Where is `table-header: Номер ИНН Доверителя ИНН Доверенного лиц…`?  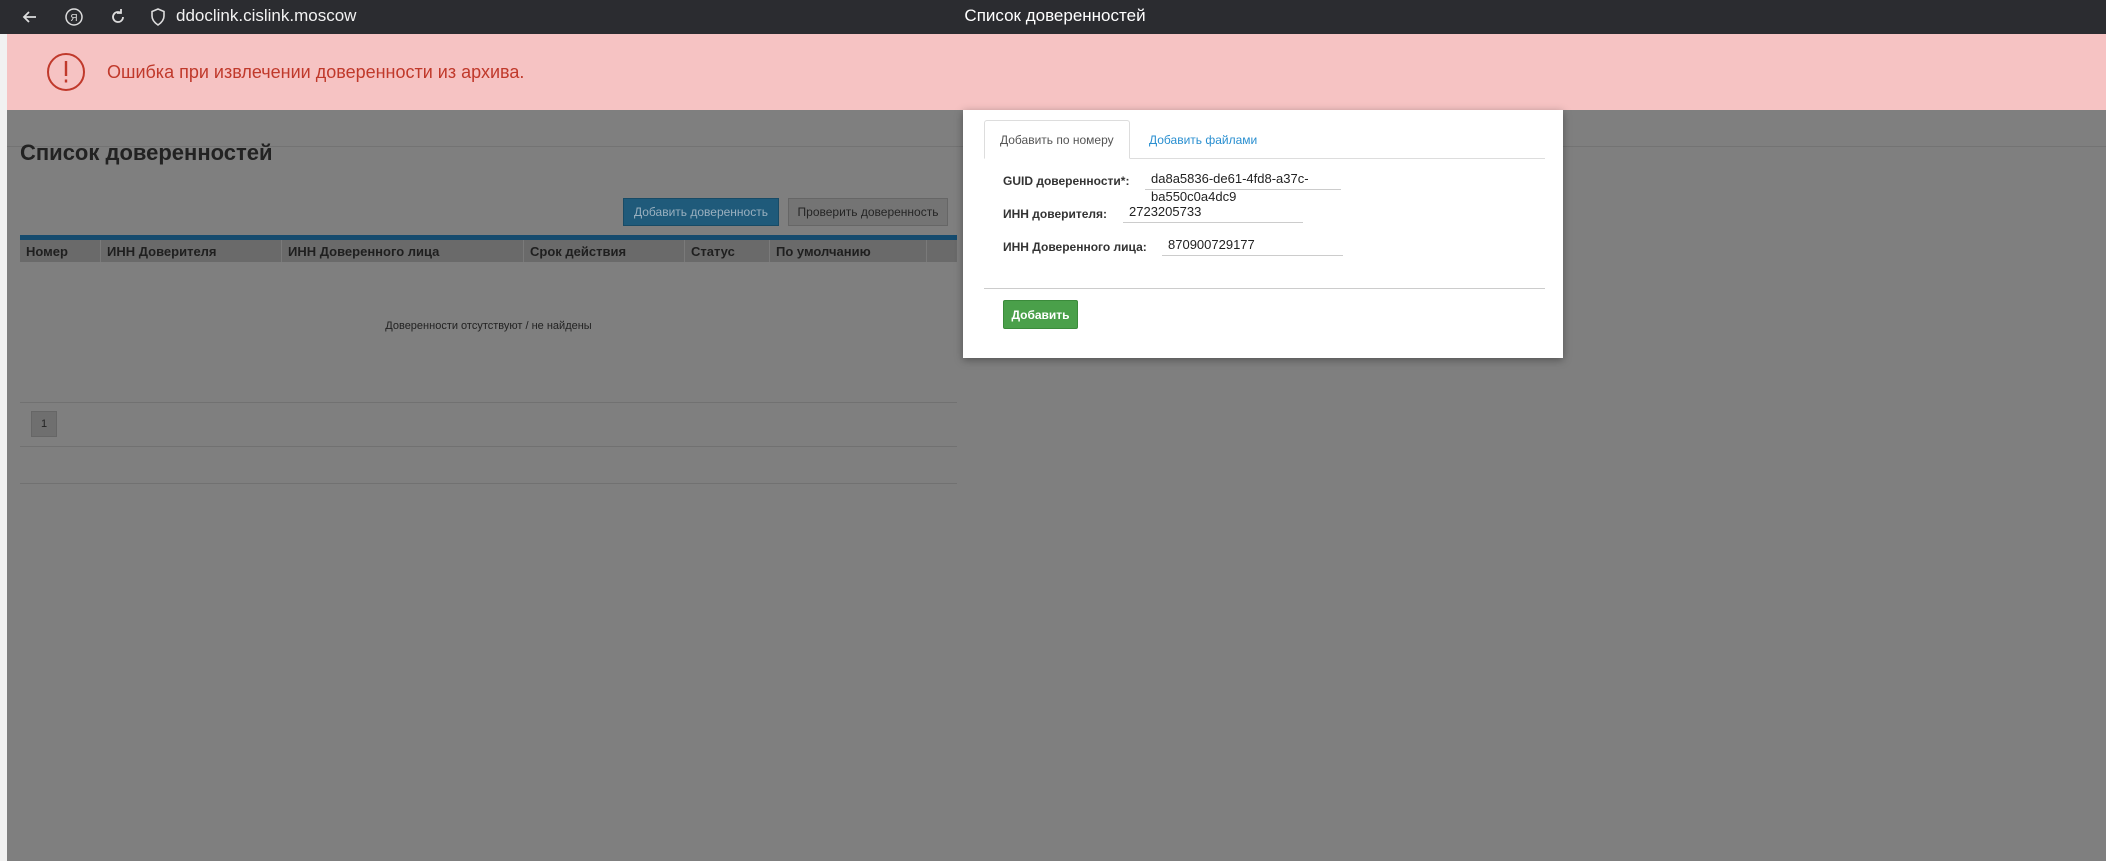
table-header: Номер ИНН Доверителя ИНН Доверенного лиц… is located at coordinates (488, 251).